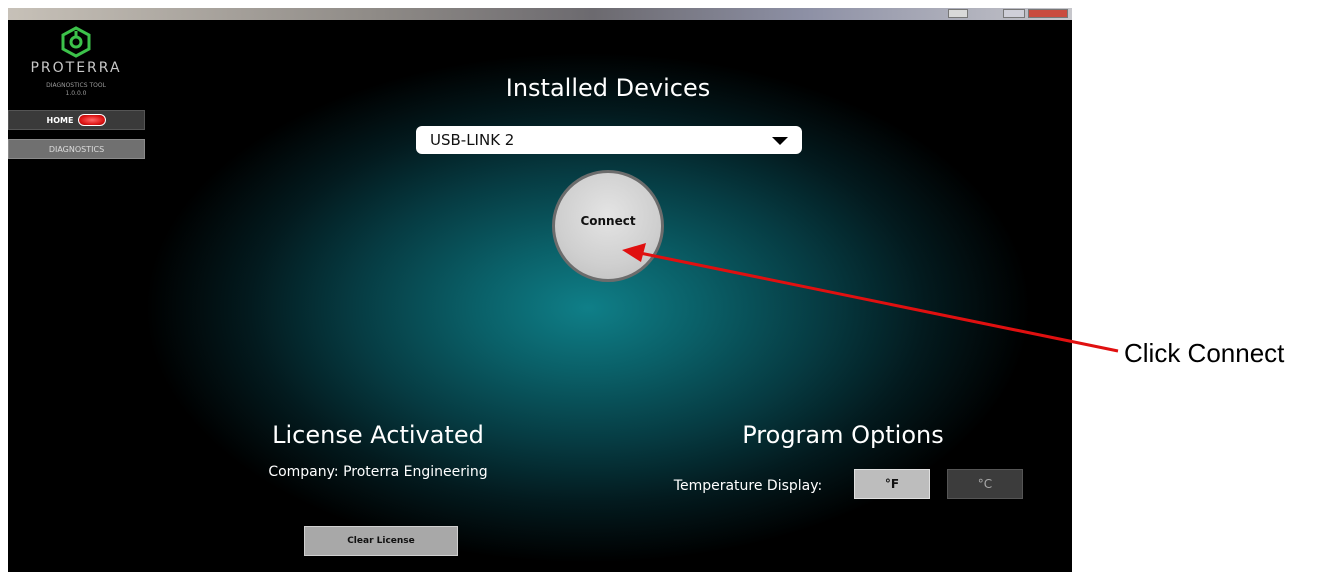 This screenshot has height=572, width=1343. What do you see at coordinates (843, 435) in the screenshot?
I see `program-options-title: Program Options` at bounding box center [843, 435].